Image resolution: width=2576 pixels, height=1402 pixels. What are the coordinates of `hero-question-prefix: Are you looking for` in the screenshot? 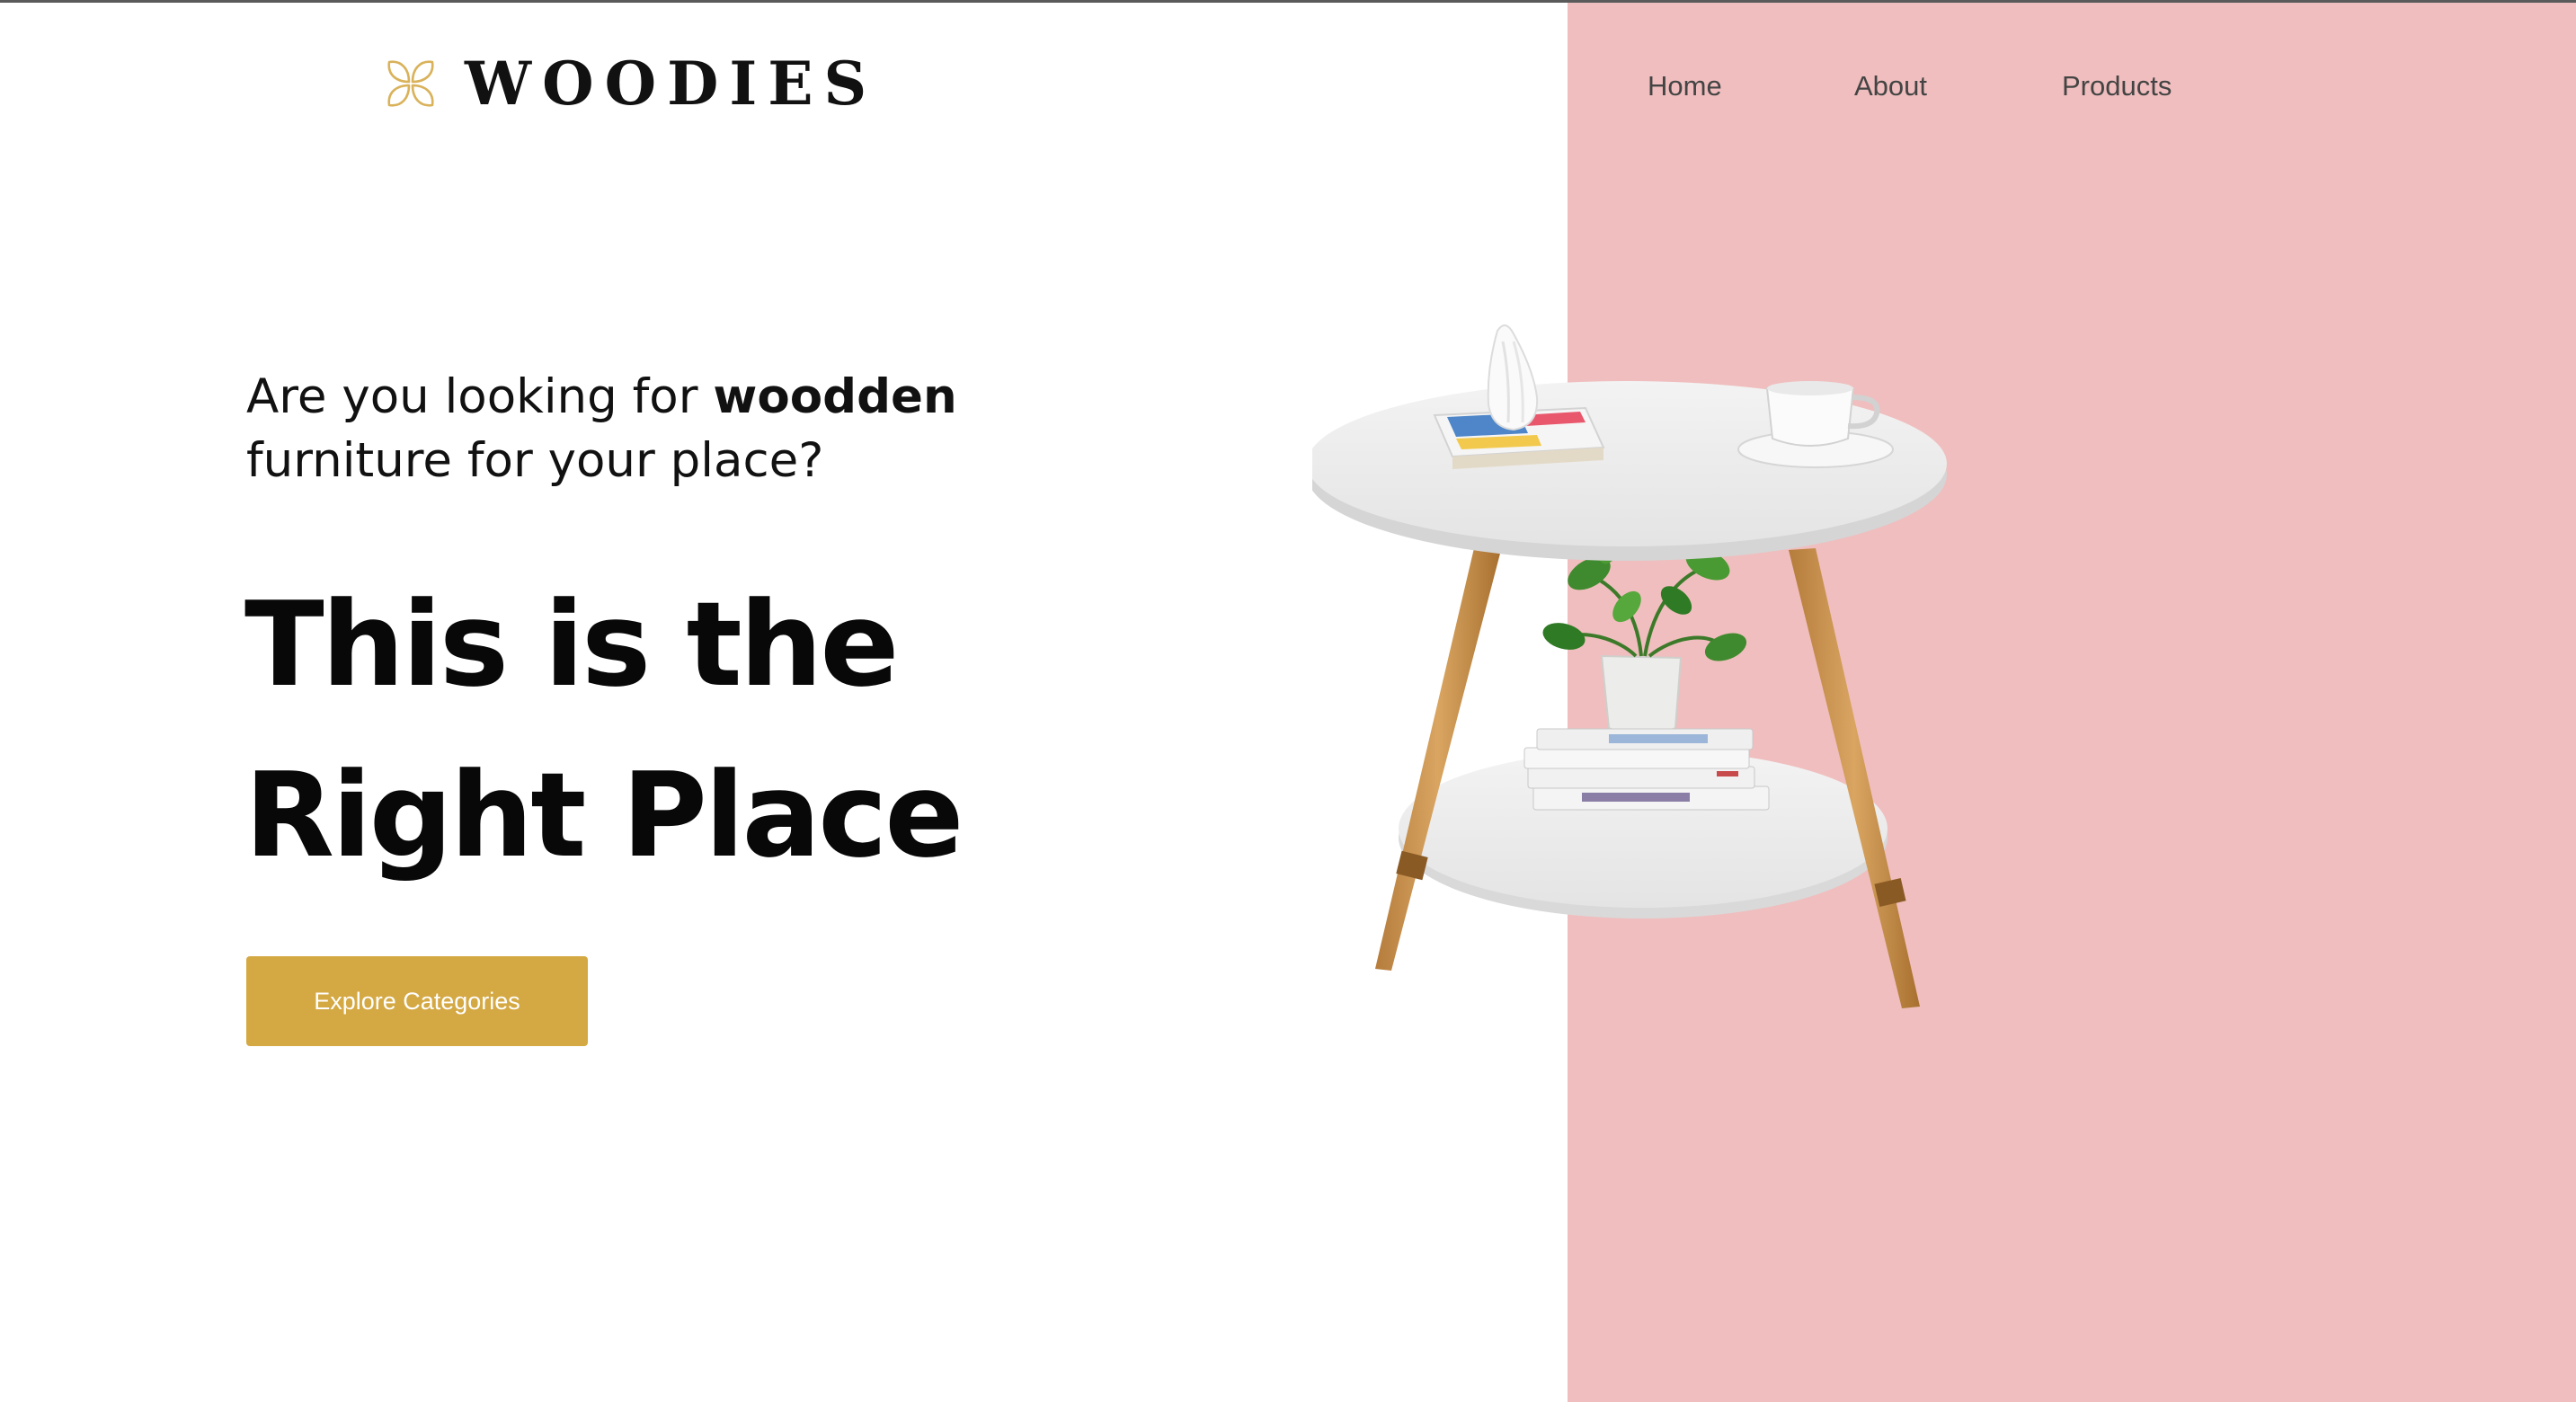 It's located at (480, 396).